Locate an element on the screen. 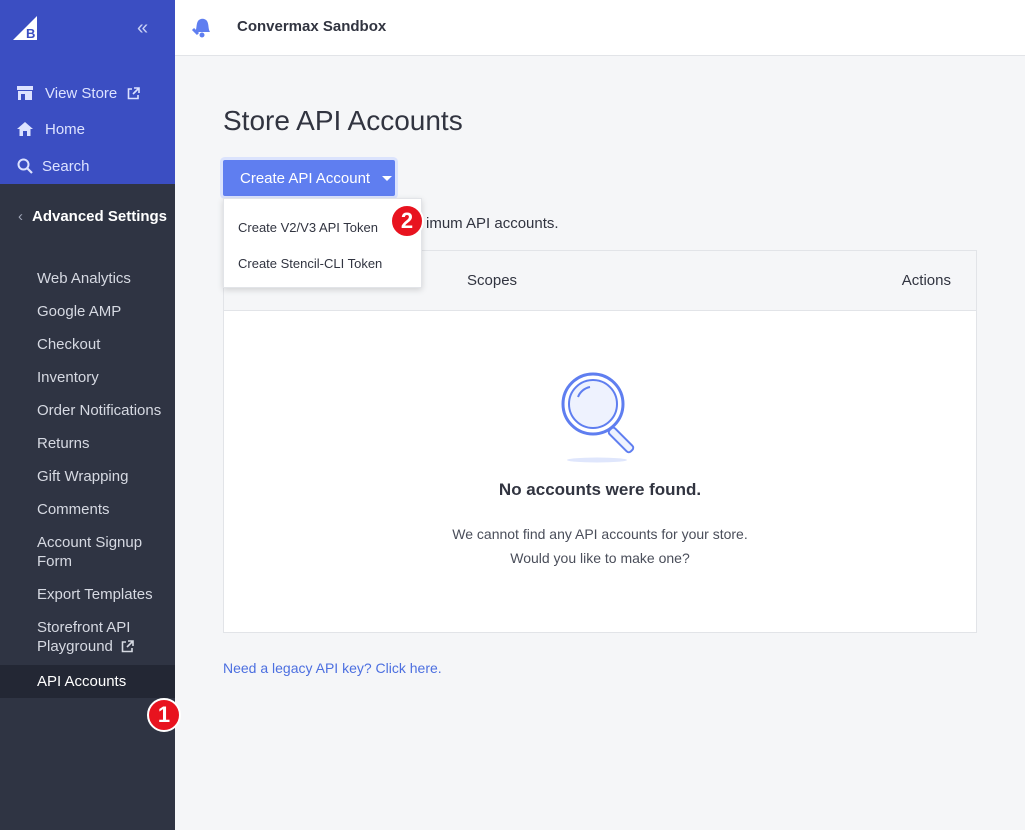 This screenshot has height=830, width=1025. create-api-account-label: Create API Account is located at coordinates (305, 178).